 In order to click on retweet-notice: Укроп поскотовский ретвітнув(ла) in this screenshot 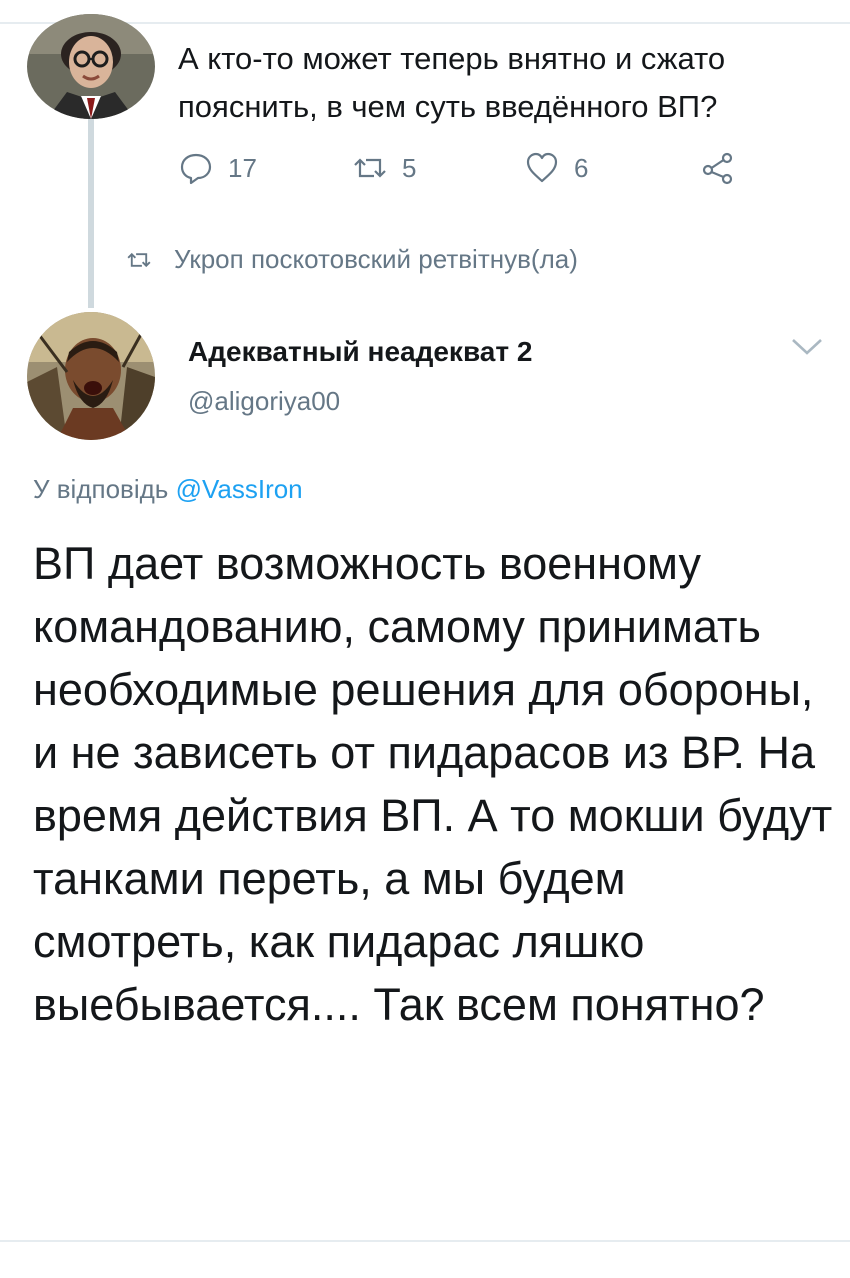, I will do `click(352, 259)`.